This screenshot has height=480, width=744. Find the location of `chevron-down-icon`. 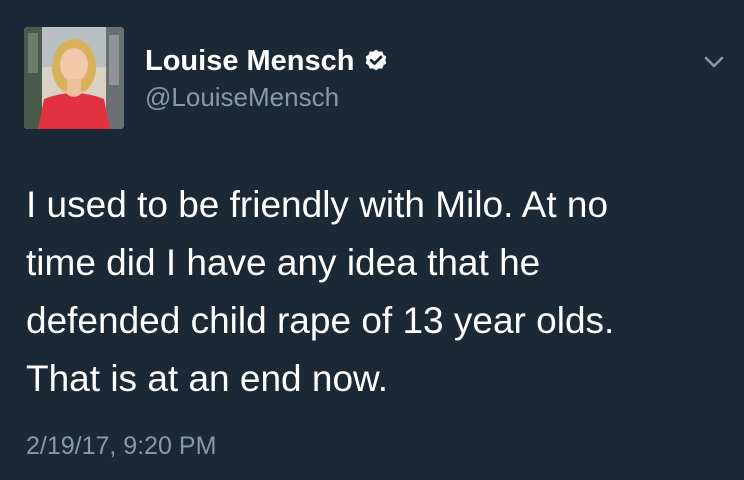

chevron-down-icon is located at coordinates (714, 62).